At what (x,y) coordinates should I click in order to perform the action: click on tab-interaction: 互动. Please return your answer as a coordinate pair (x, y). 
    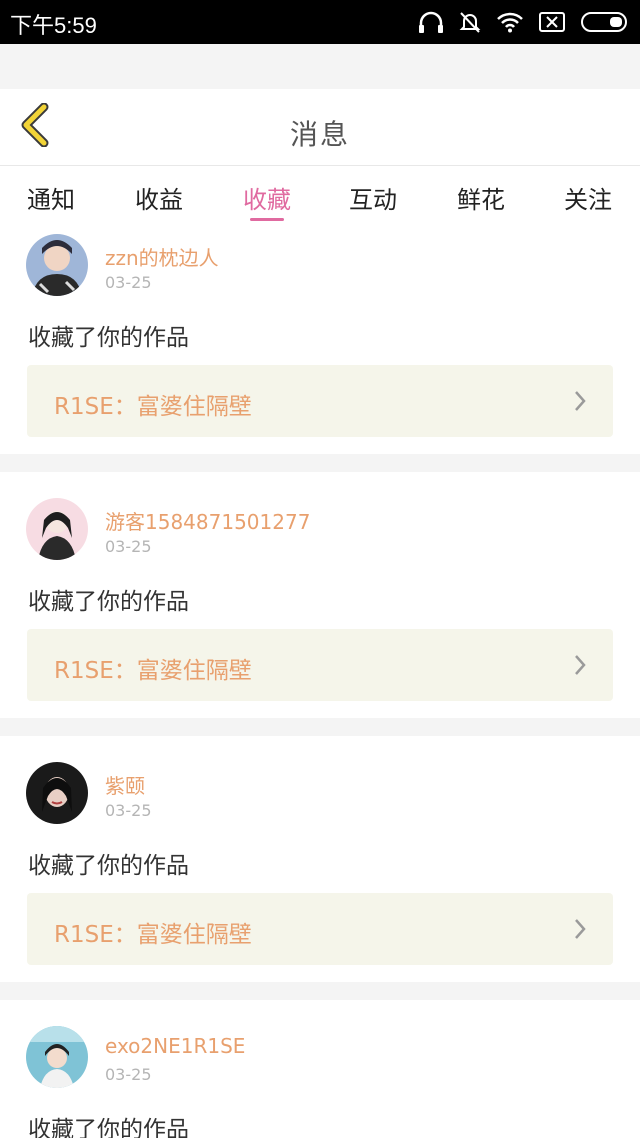
    Looking at the image, I should click on (373, 200).